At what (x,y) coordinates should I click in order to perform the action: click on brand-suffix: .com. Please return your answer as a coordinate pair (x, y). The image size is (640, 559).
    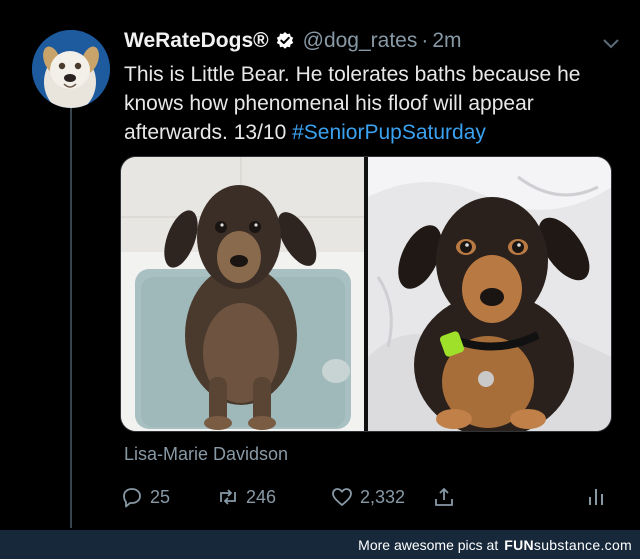
    Looking at the image, I should click on (616, 544).